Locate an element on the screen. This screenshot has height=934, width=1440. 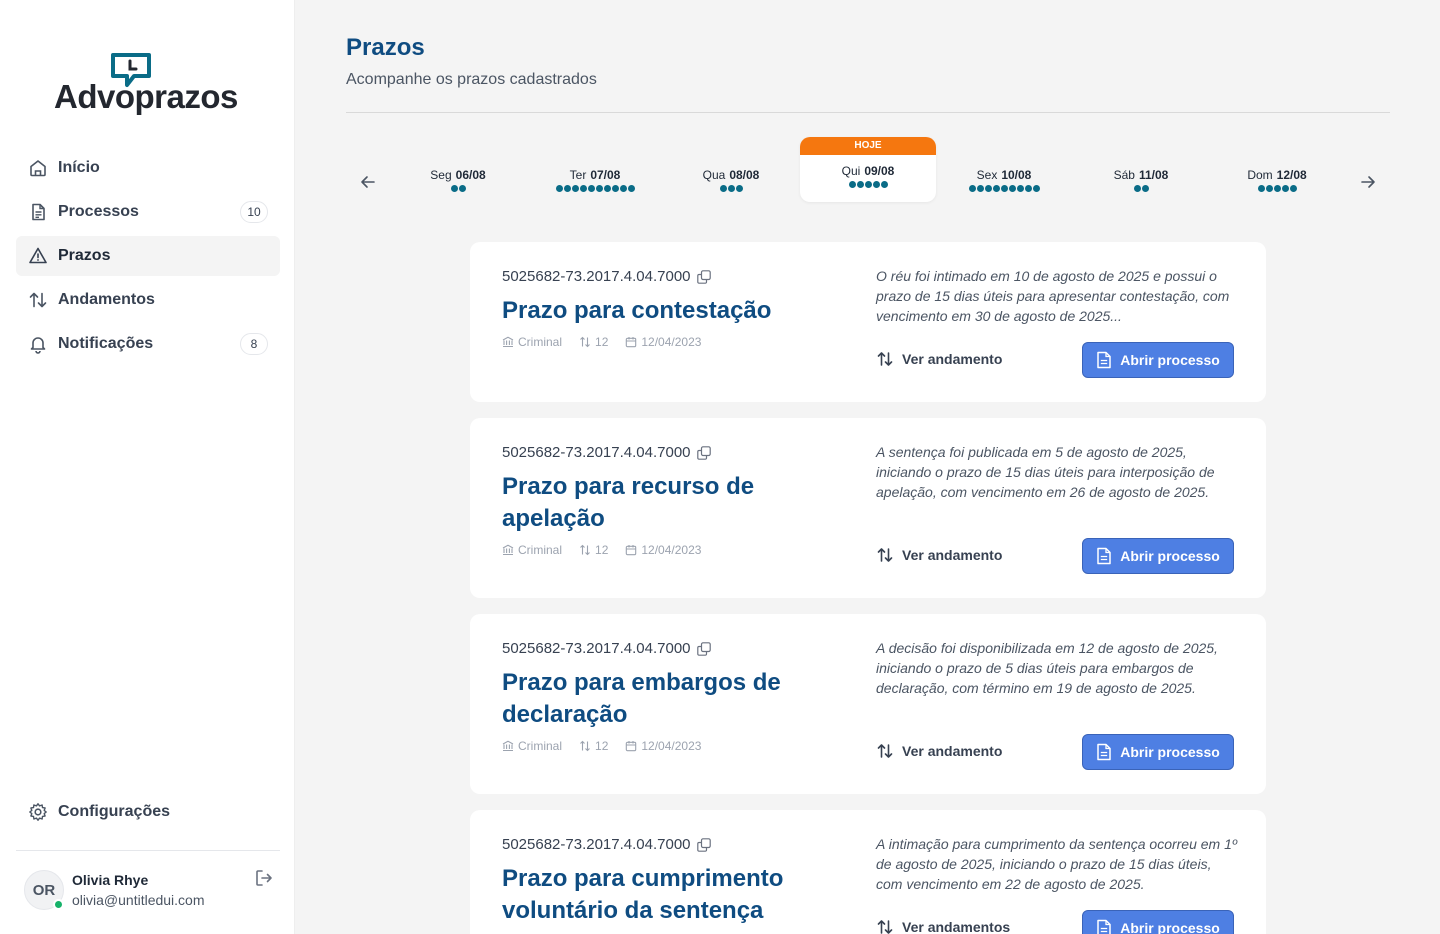
sidebar-item-andamentos: Andamentos is located at coordinates (148, 300).